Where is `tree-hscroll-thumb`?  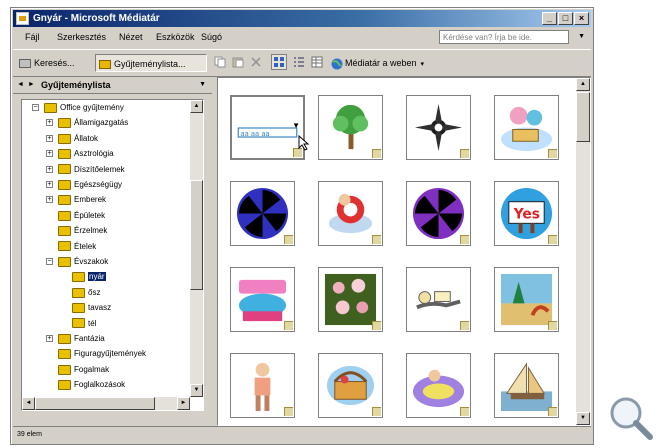
tree-hscroll-thumb is located at coordinates (95, 403).